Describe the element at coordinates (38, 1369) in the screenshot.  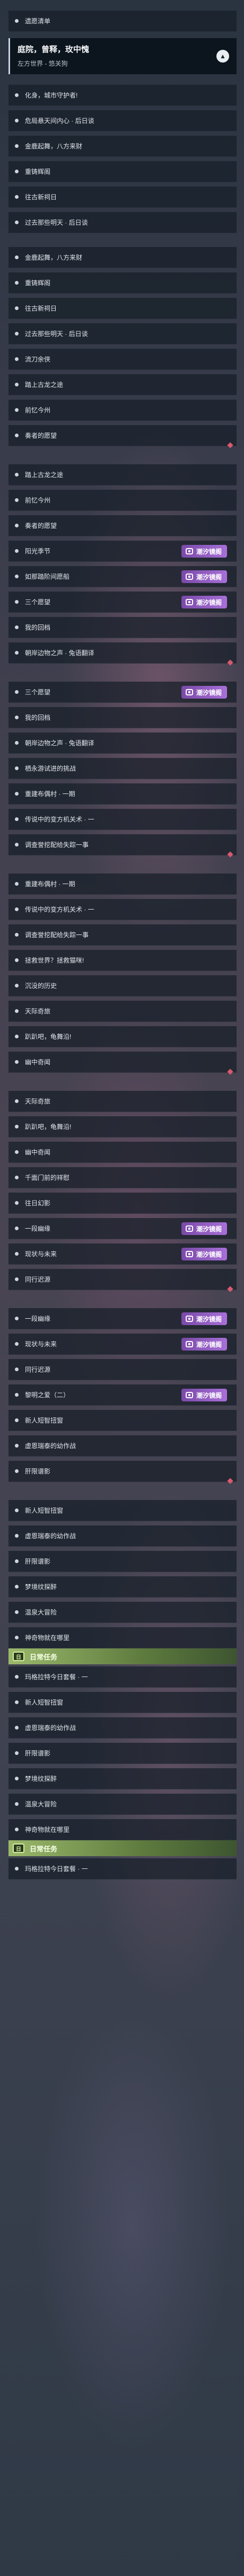
I see `quest-label: 同行迟源` at that location.